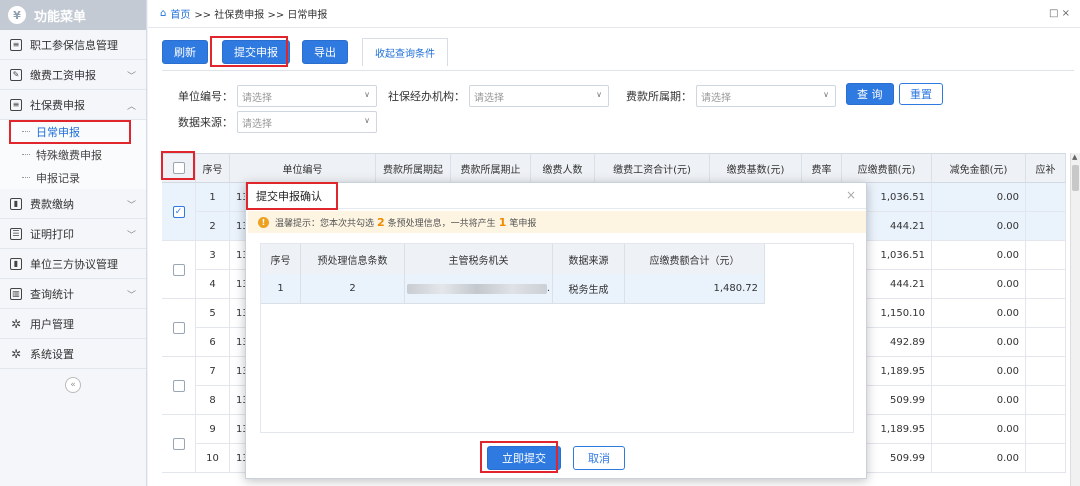 The width and height of the screenshot is (1080, 486). Describe the element at coordinates (524, 458) in the screenshot. I see `submit-now-button: 立即提交` at that location.